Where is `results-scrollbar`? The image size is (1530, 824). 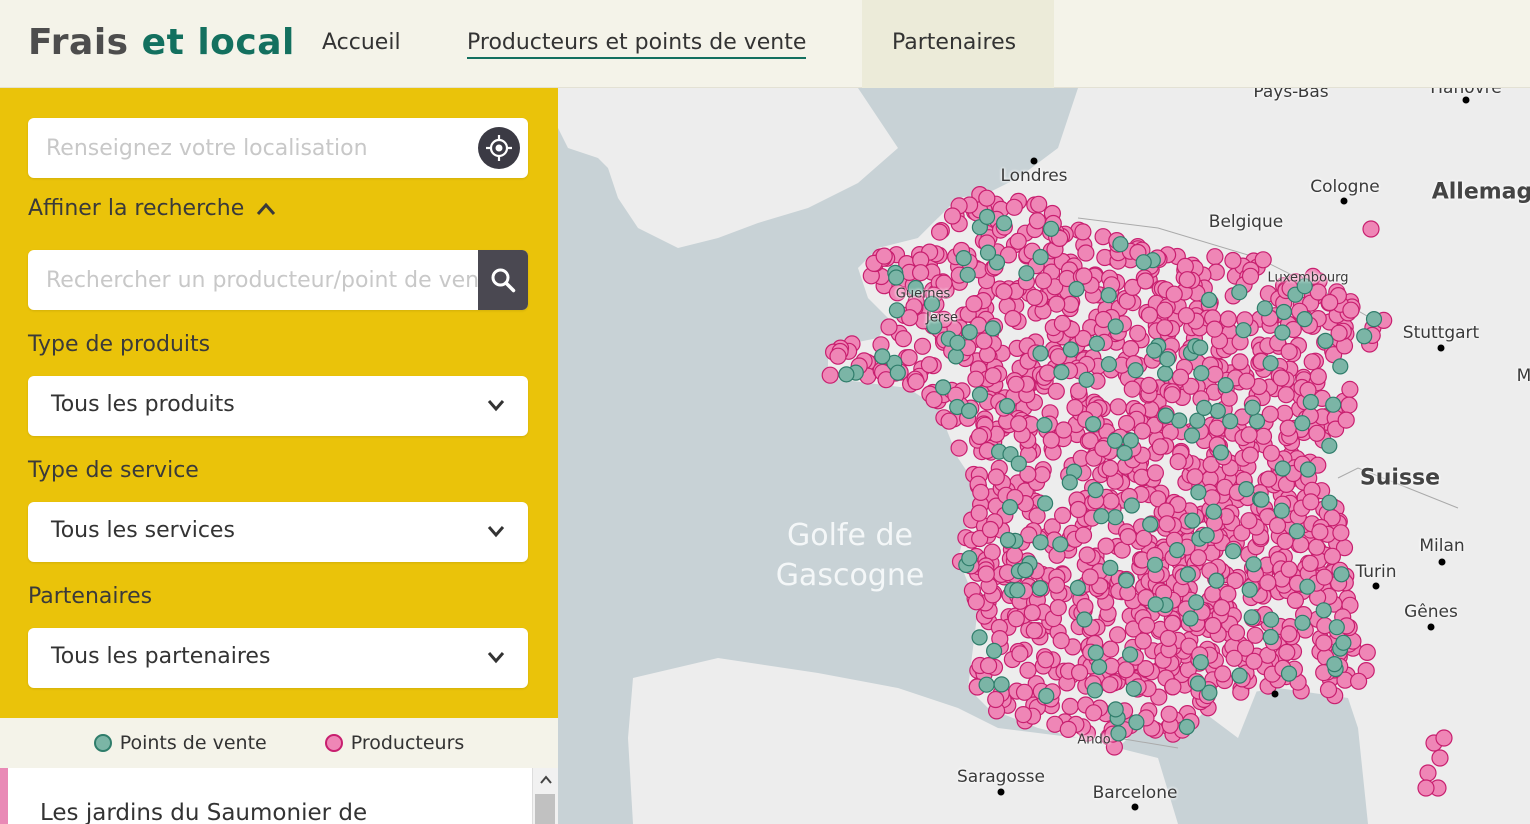 results-scrollbar is located at coordinates (545, 796).